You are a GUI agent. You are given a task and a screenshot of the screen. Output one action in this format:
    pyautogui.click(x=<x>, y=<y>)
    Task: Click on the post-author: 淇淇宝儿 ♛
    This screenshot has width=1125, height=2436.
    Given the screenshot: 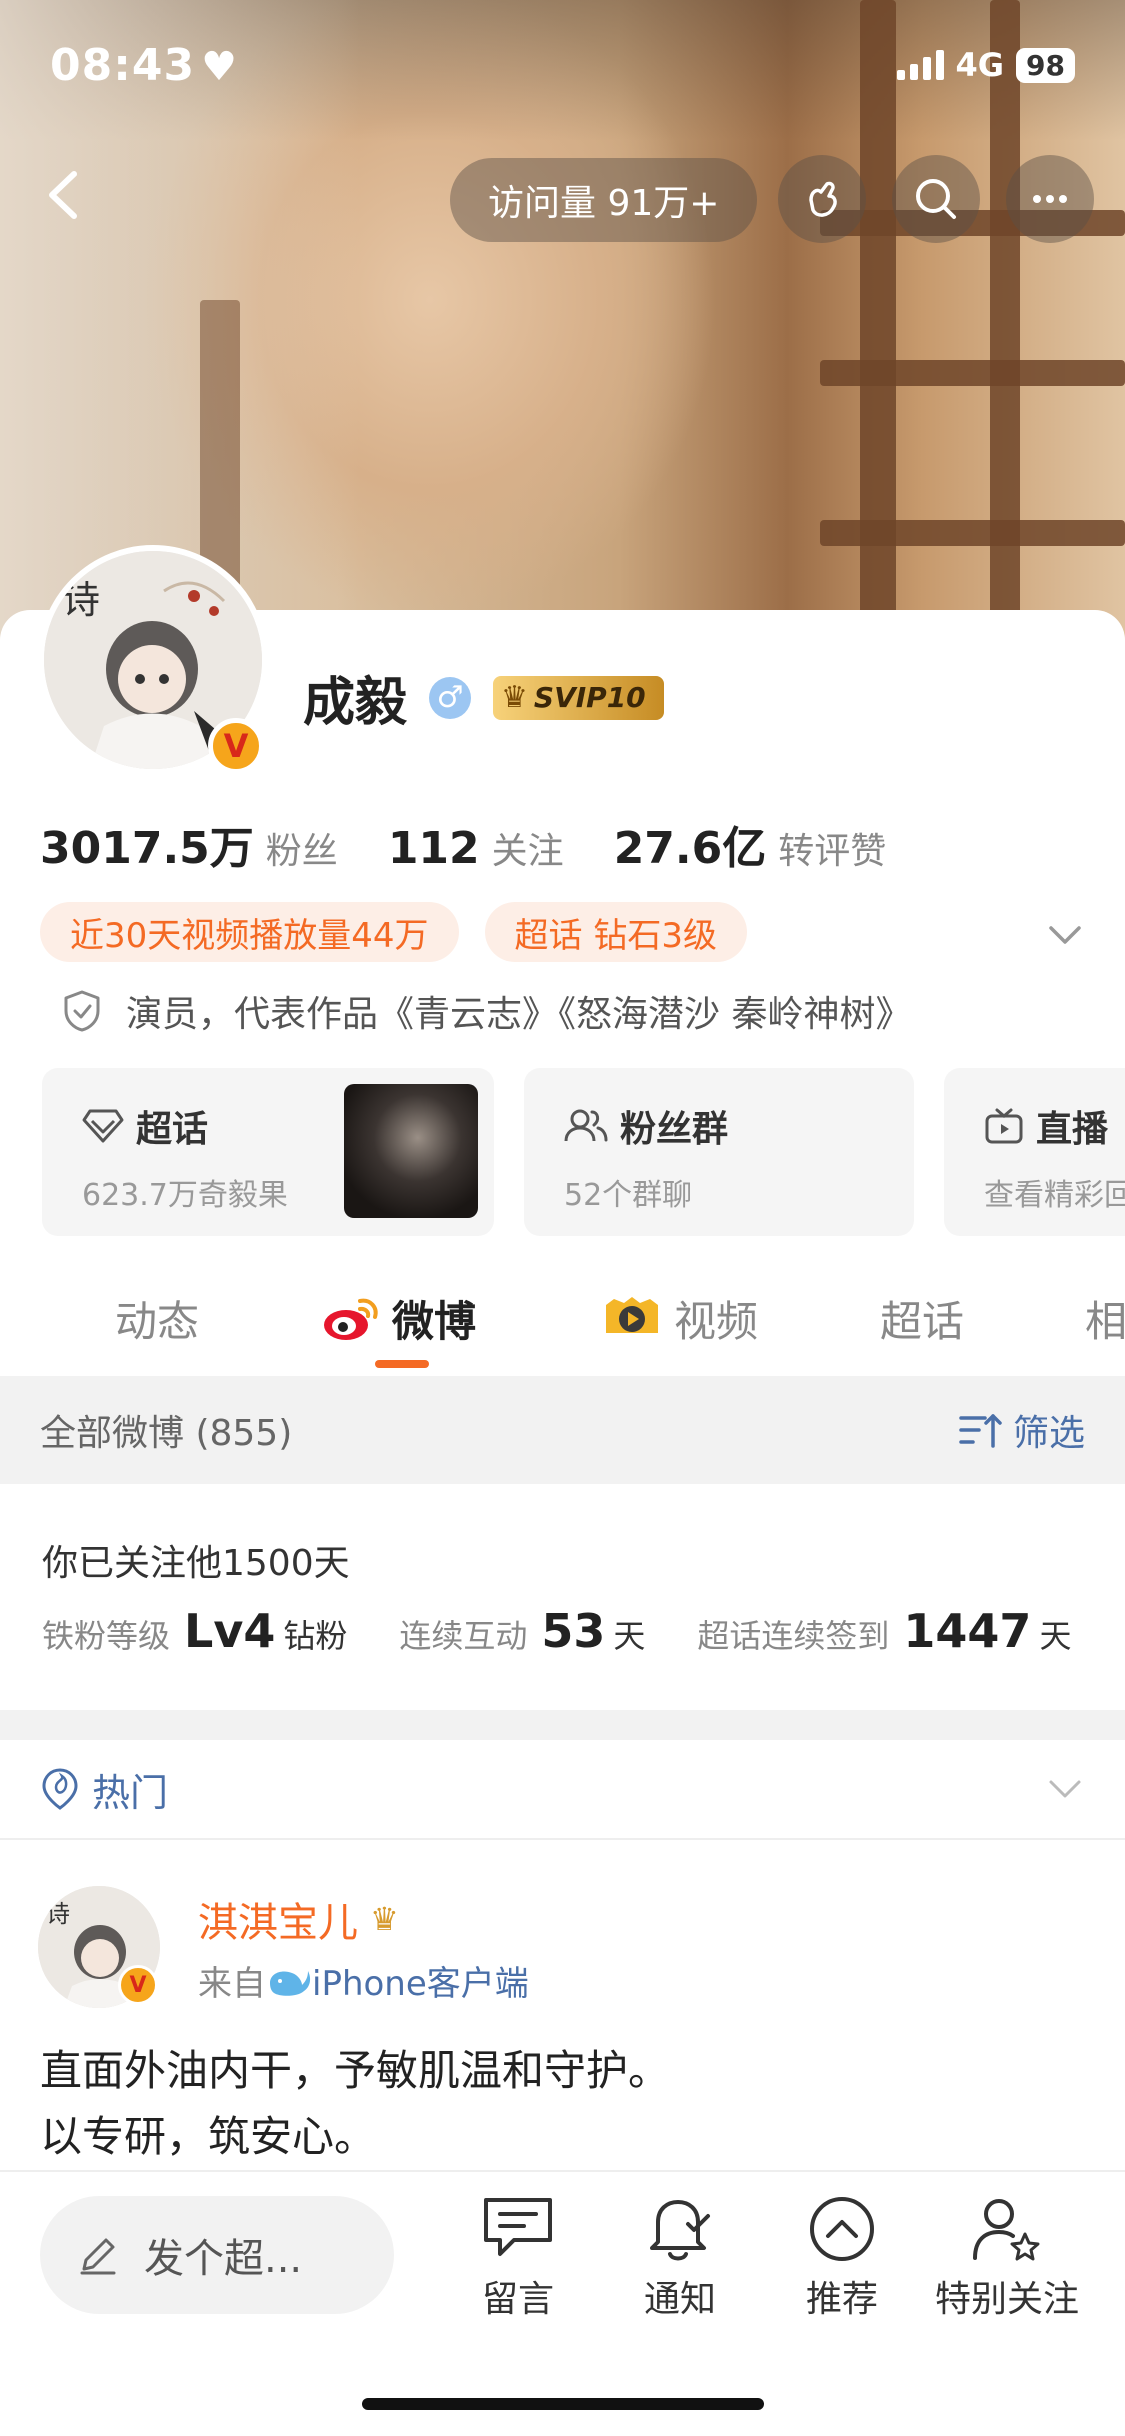 What is the action you would take?
    pyautogui.click(x=298, y=1919)
    